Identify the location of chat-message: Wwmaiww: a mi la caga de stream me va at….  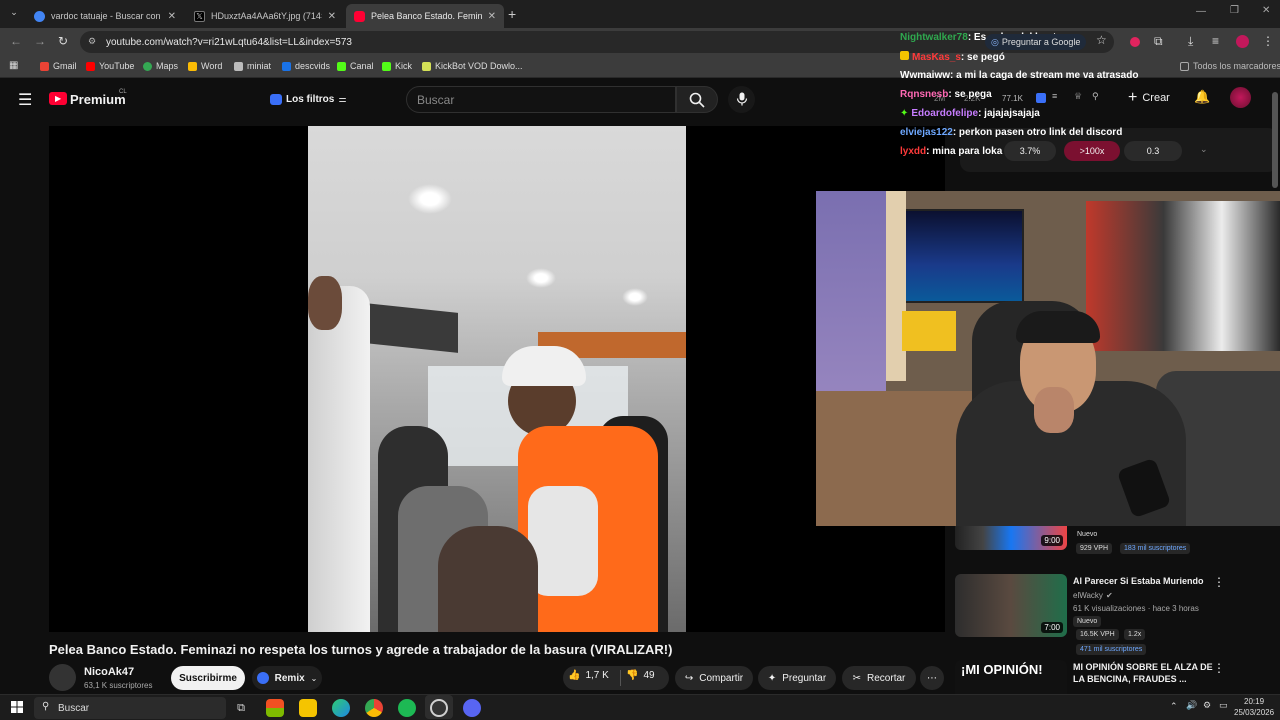
(1019, 75).